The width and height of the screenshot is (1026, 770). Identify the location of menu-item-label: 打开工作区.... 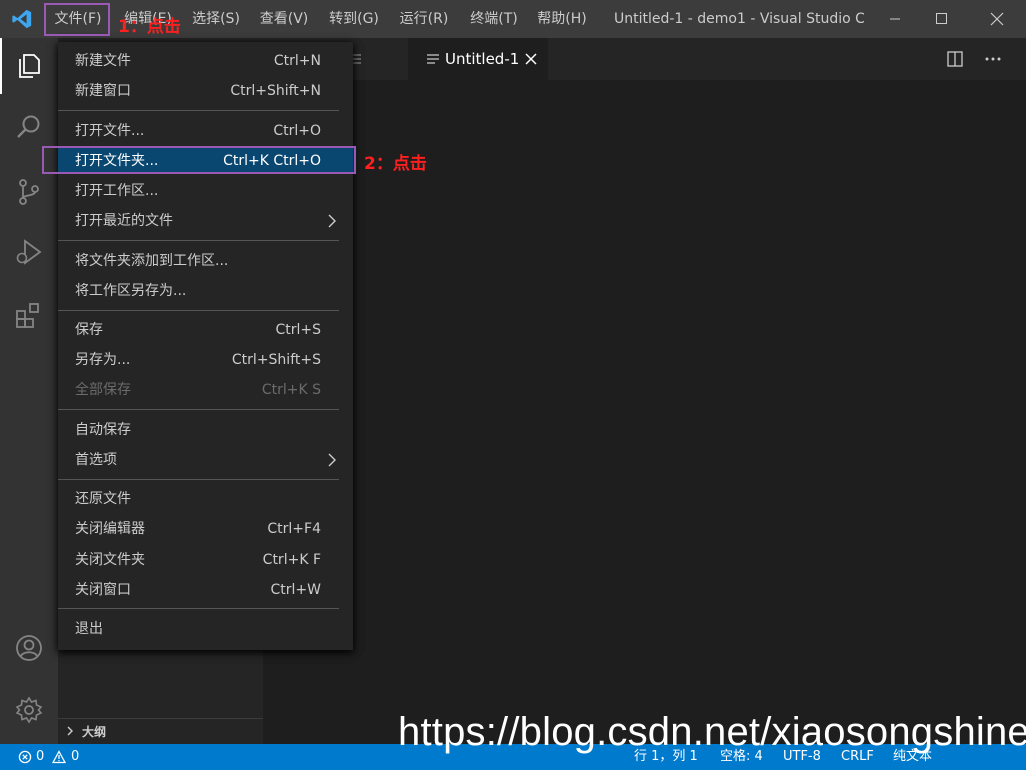
(117, 191).